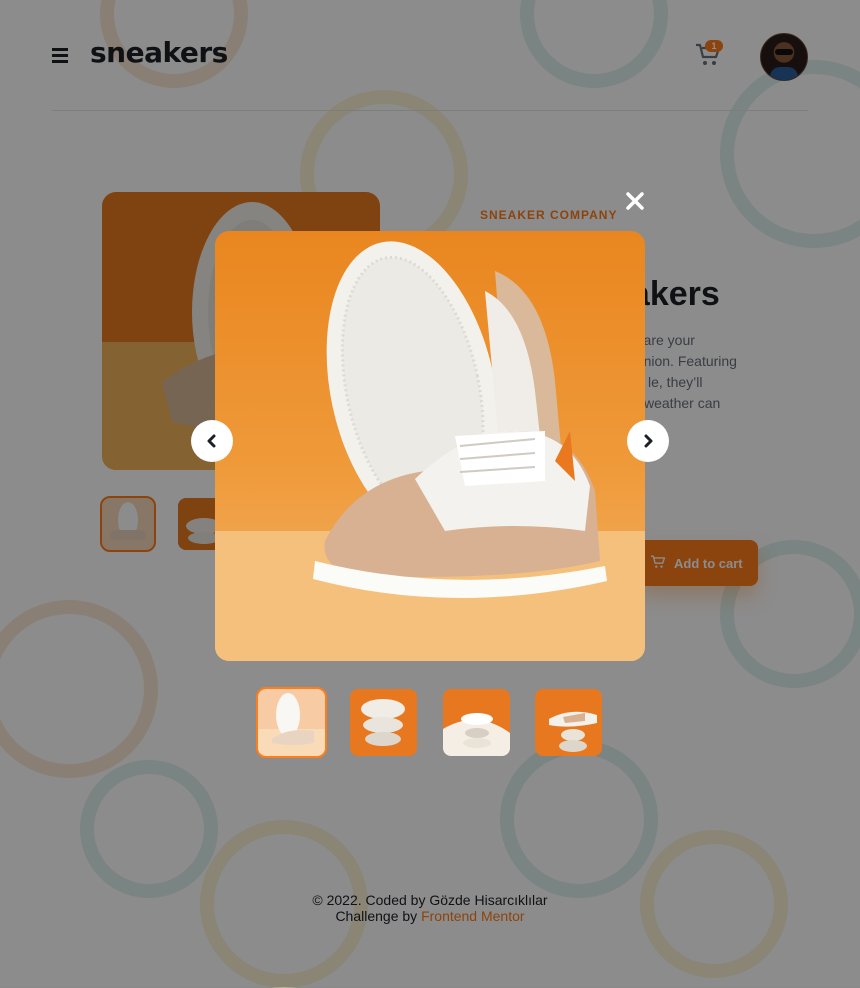 The width and height of the screenshot is (860, 988). I want to click on chevron-left-icon, so click(211, 441).